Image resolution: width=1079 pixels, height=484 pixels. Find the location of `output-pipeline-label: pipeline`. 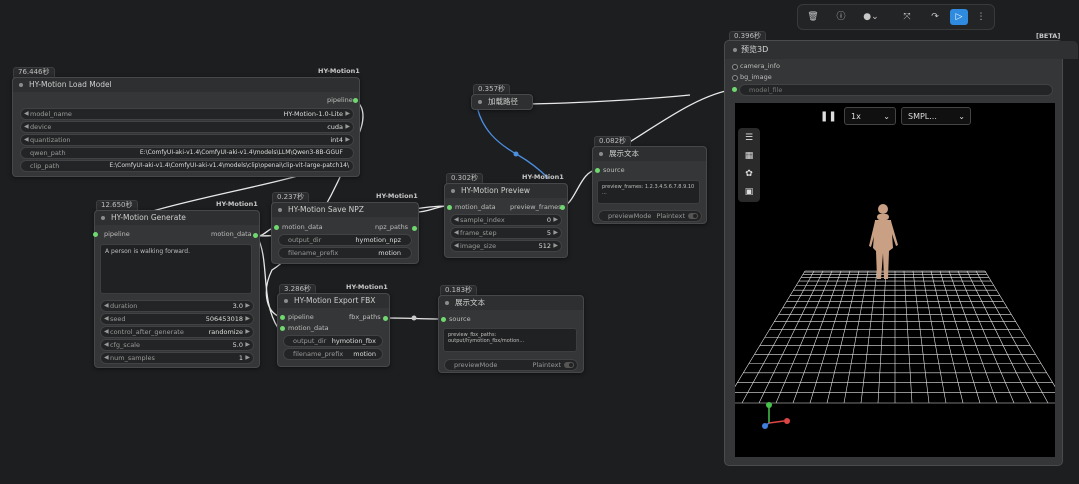

output-pipeline-label: pipeline is located at coordinates (340, 100).